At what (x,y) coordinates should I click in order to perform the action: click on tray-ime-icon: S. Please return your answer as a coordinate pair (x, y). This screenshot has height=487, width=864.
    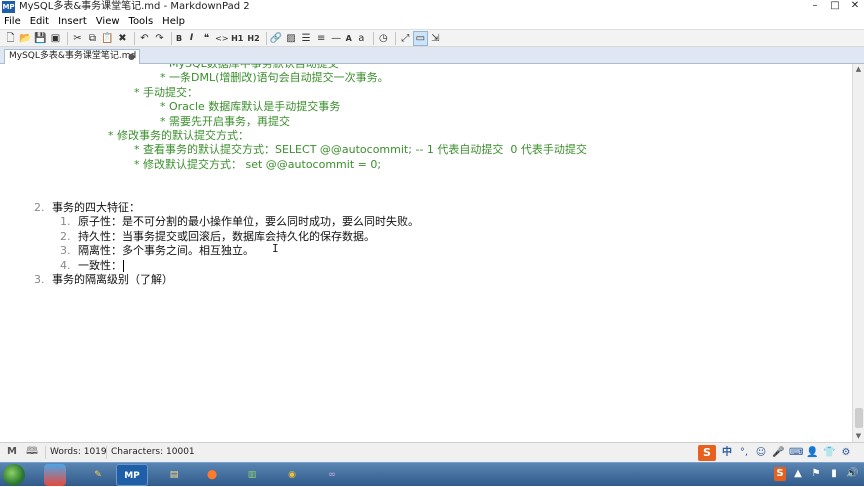
    Looking at the image, I should click on (780, 474).